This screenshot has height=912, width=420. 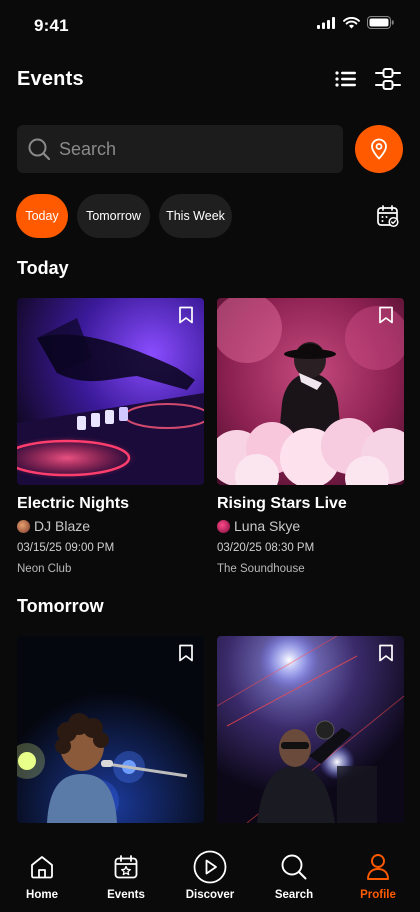 I want to click on artist-name: DJ Blaze, so click(x=62, y=526).